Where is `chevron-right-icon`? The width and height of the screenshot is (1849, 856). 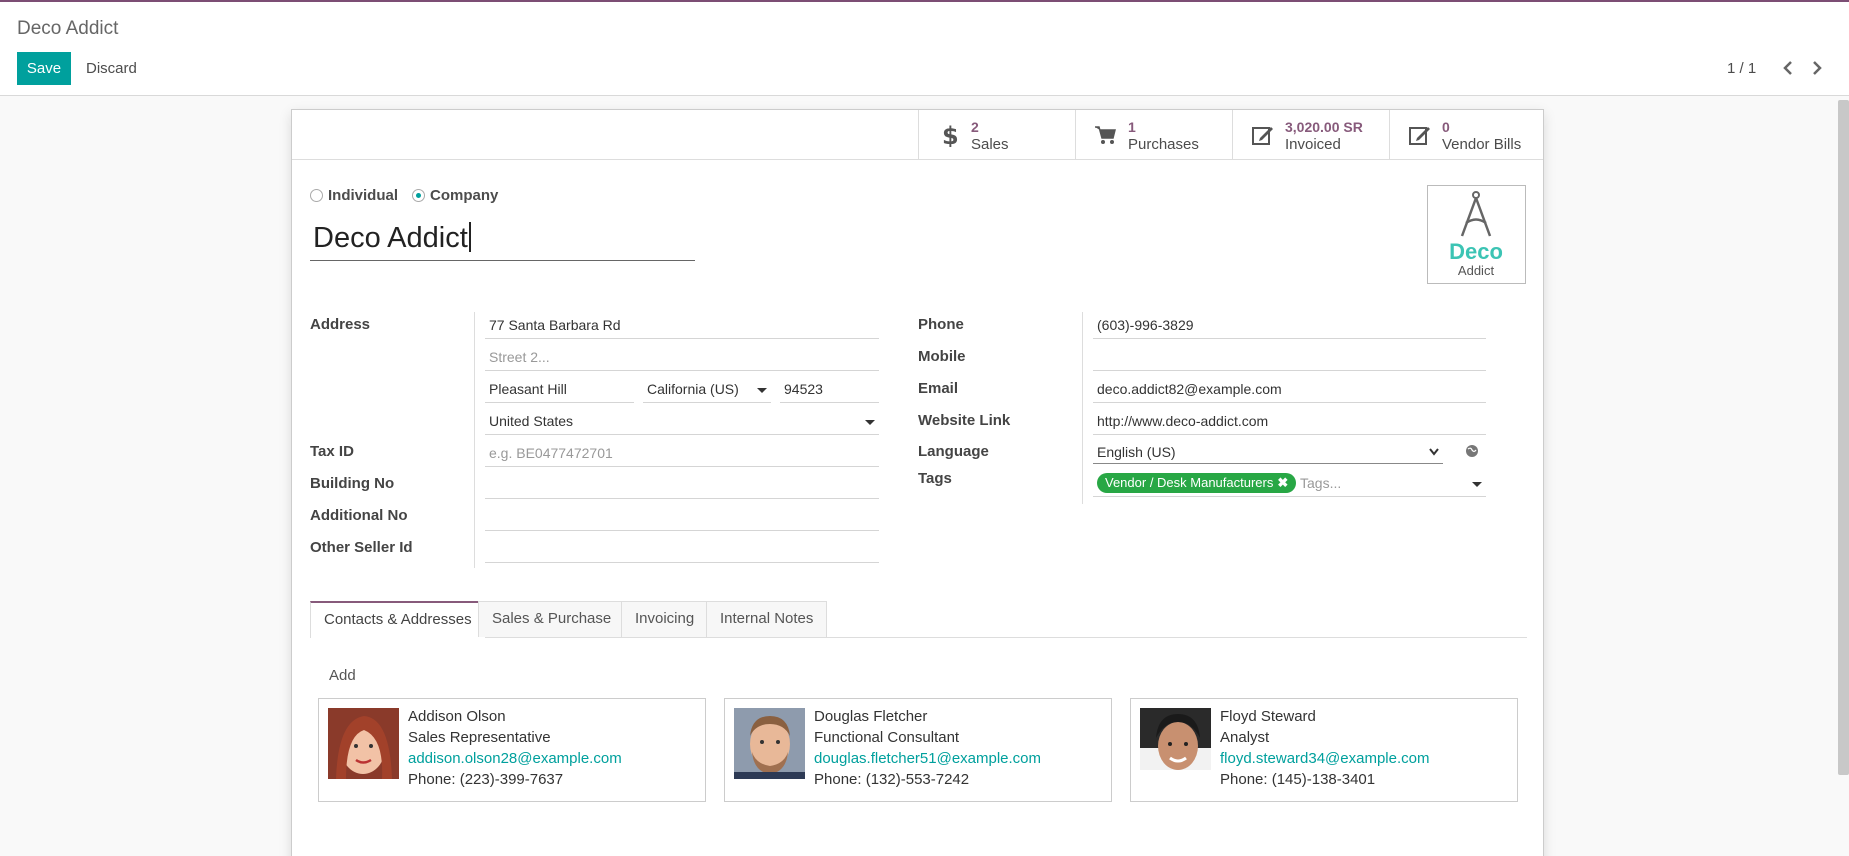
chevron-right-icon is located at coordinates (1817, 68).